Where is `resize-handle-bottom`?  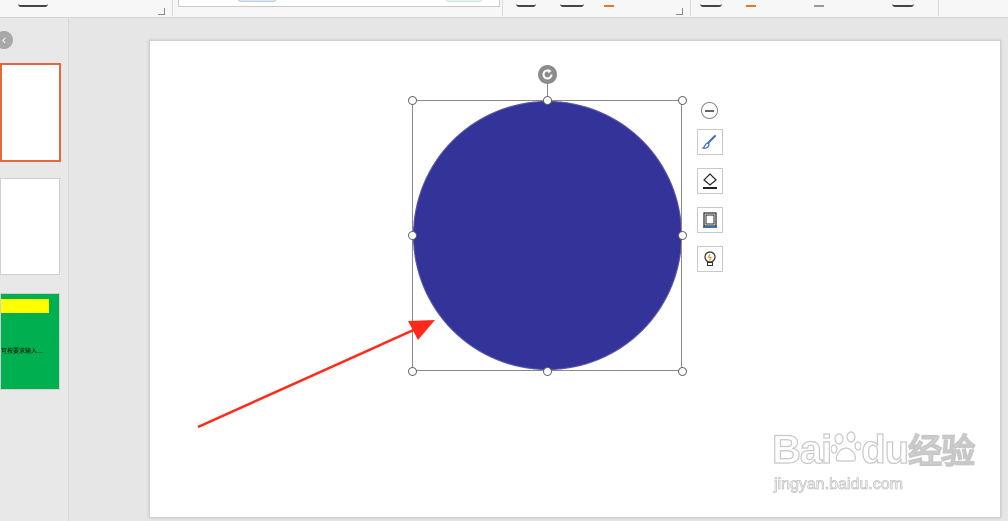 resize-handle-bottom is located at coordinates (547, 371).